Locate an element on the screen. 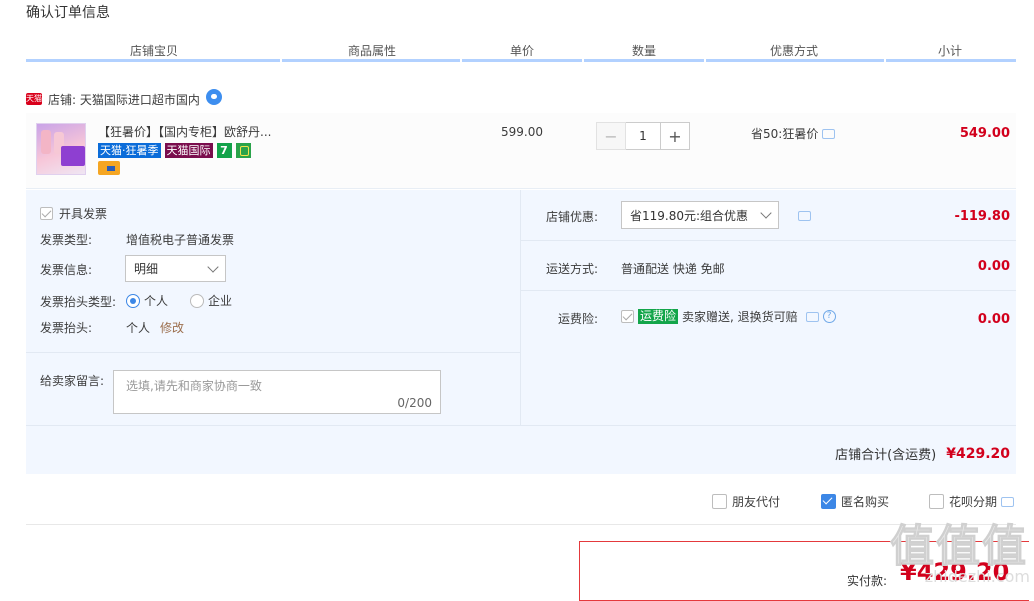  col-quantity: 数量 is located at coordinates (643, 51).